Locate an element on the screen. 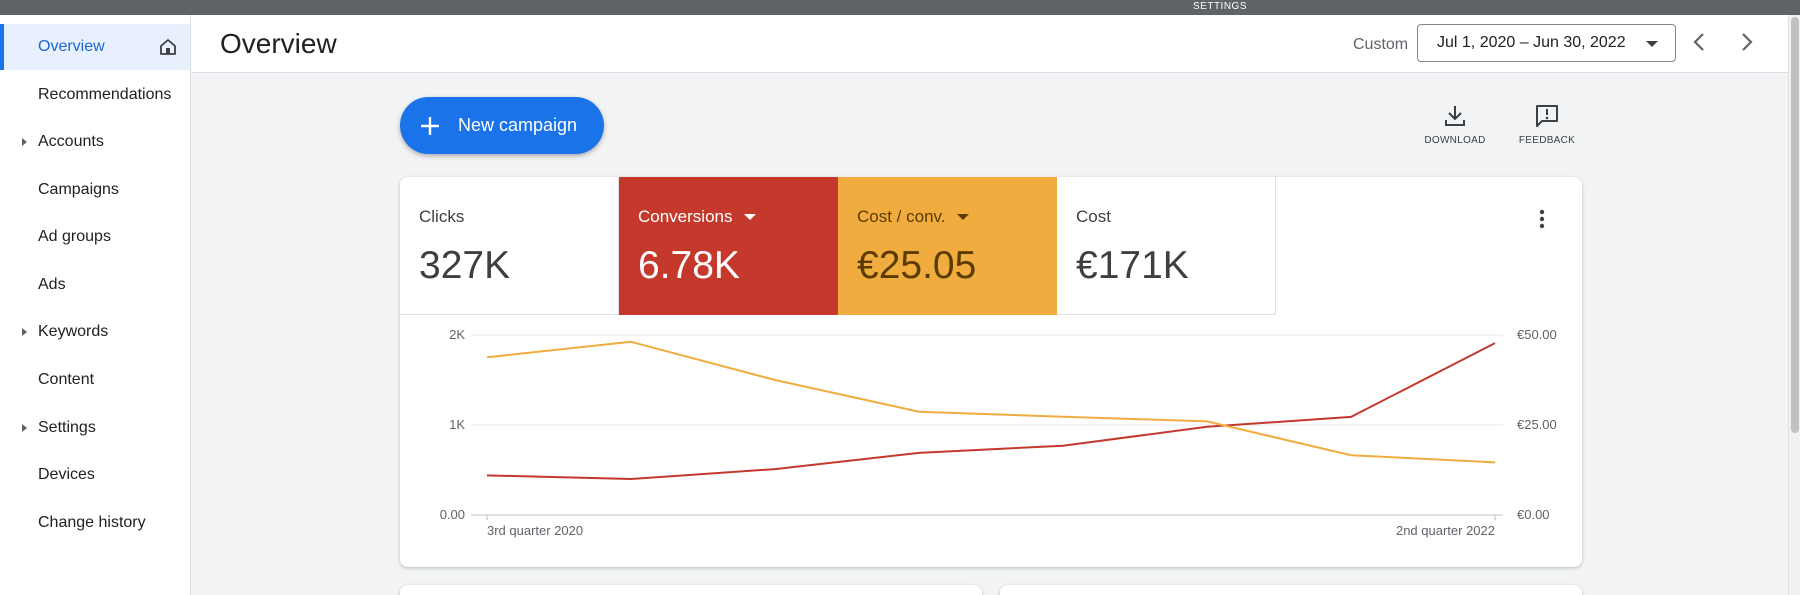  sidebar-item-devices: Devices is located at coordinates (95, 475).